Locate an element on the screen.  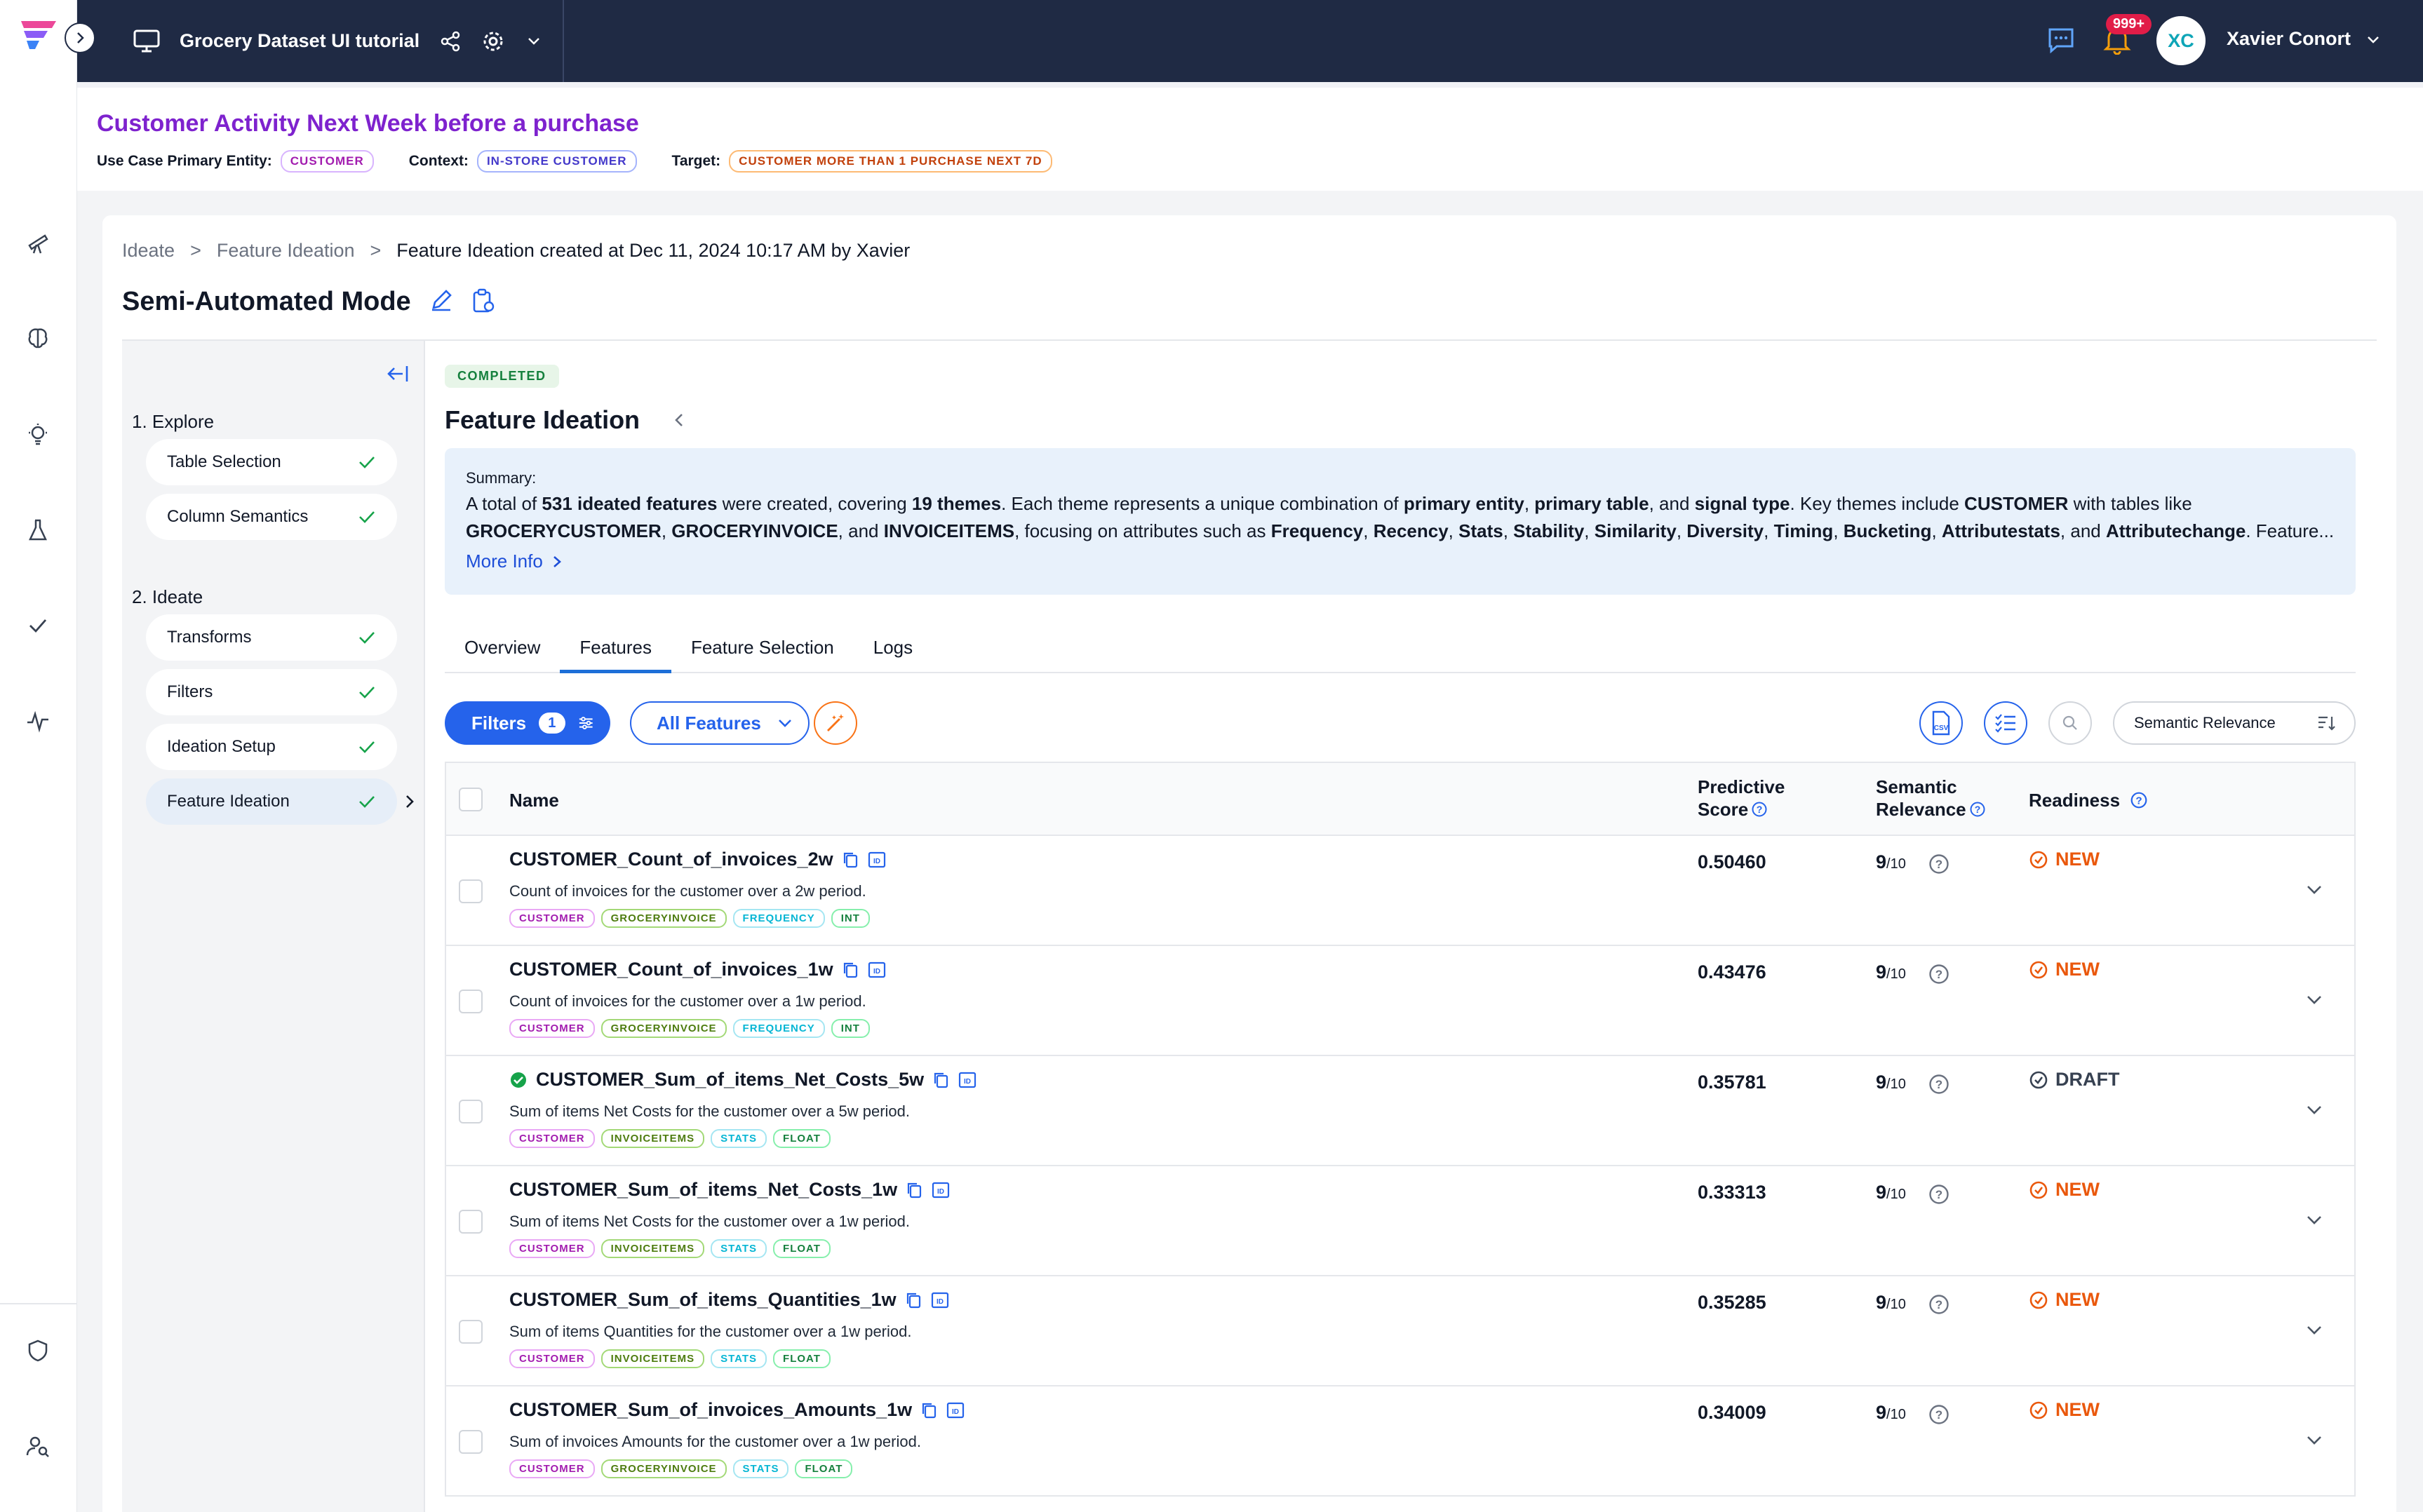
user-search-icon is located at coordinates (38, 1446).